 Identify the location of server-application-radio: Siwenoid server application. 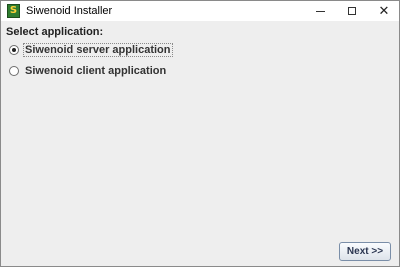
(91, 50).